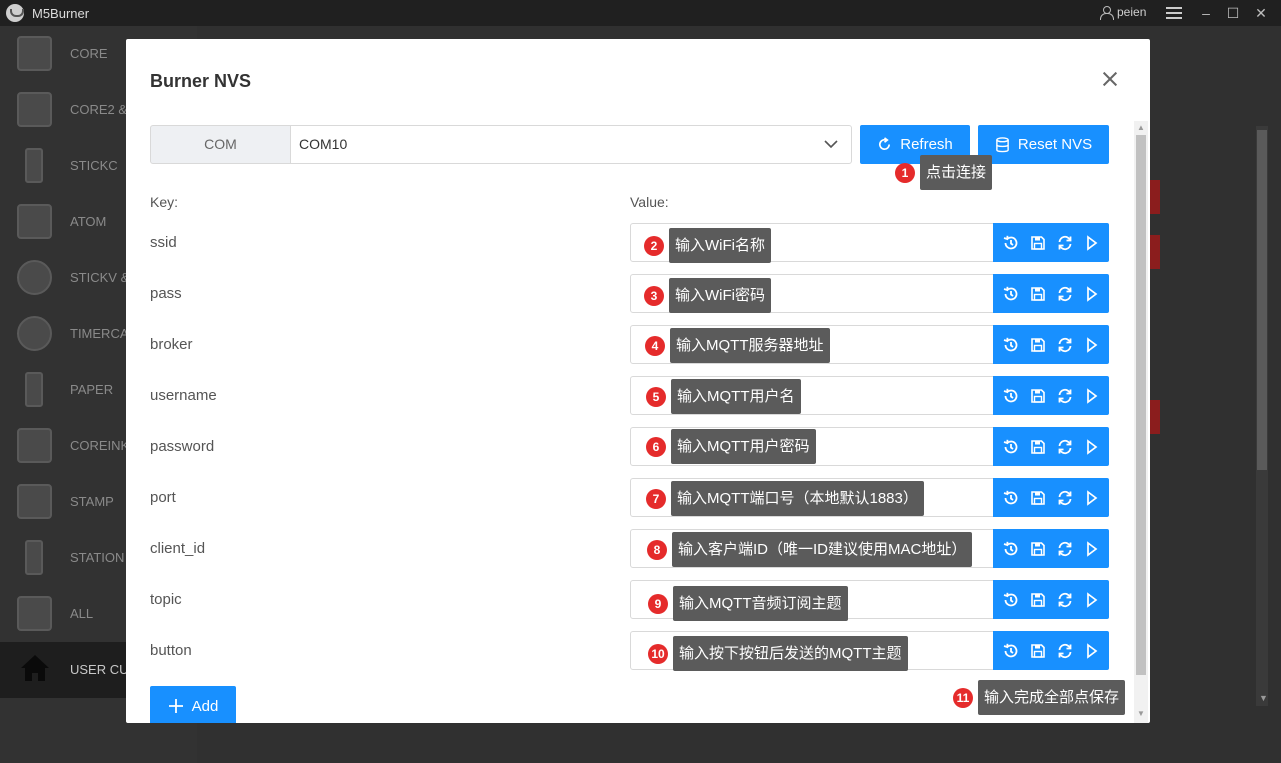  What do you see at coordinates (654, 295) in the screenshot?
I see `annotation-badge: 3` at bounding box center [654, 295].